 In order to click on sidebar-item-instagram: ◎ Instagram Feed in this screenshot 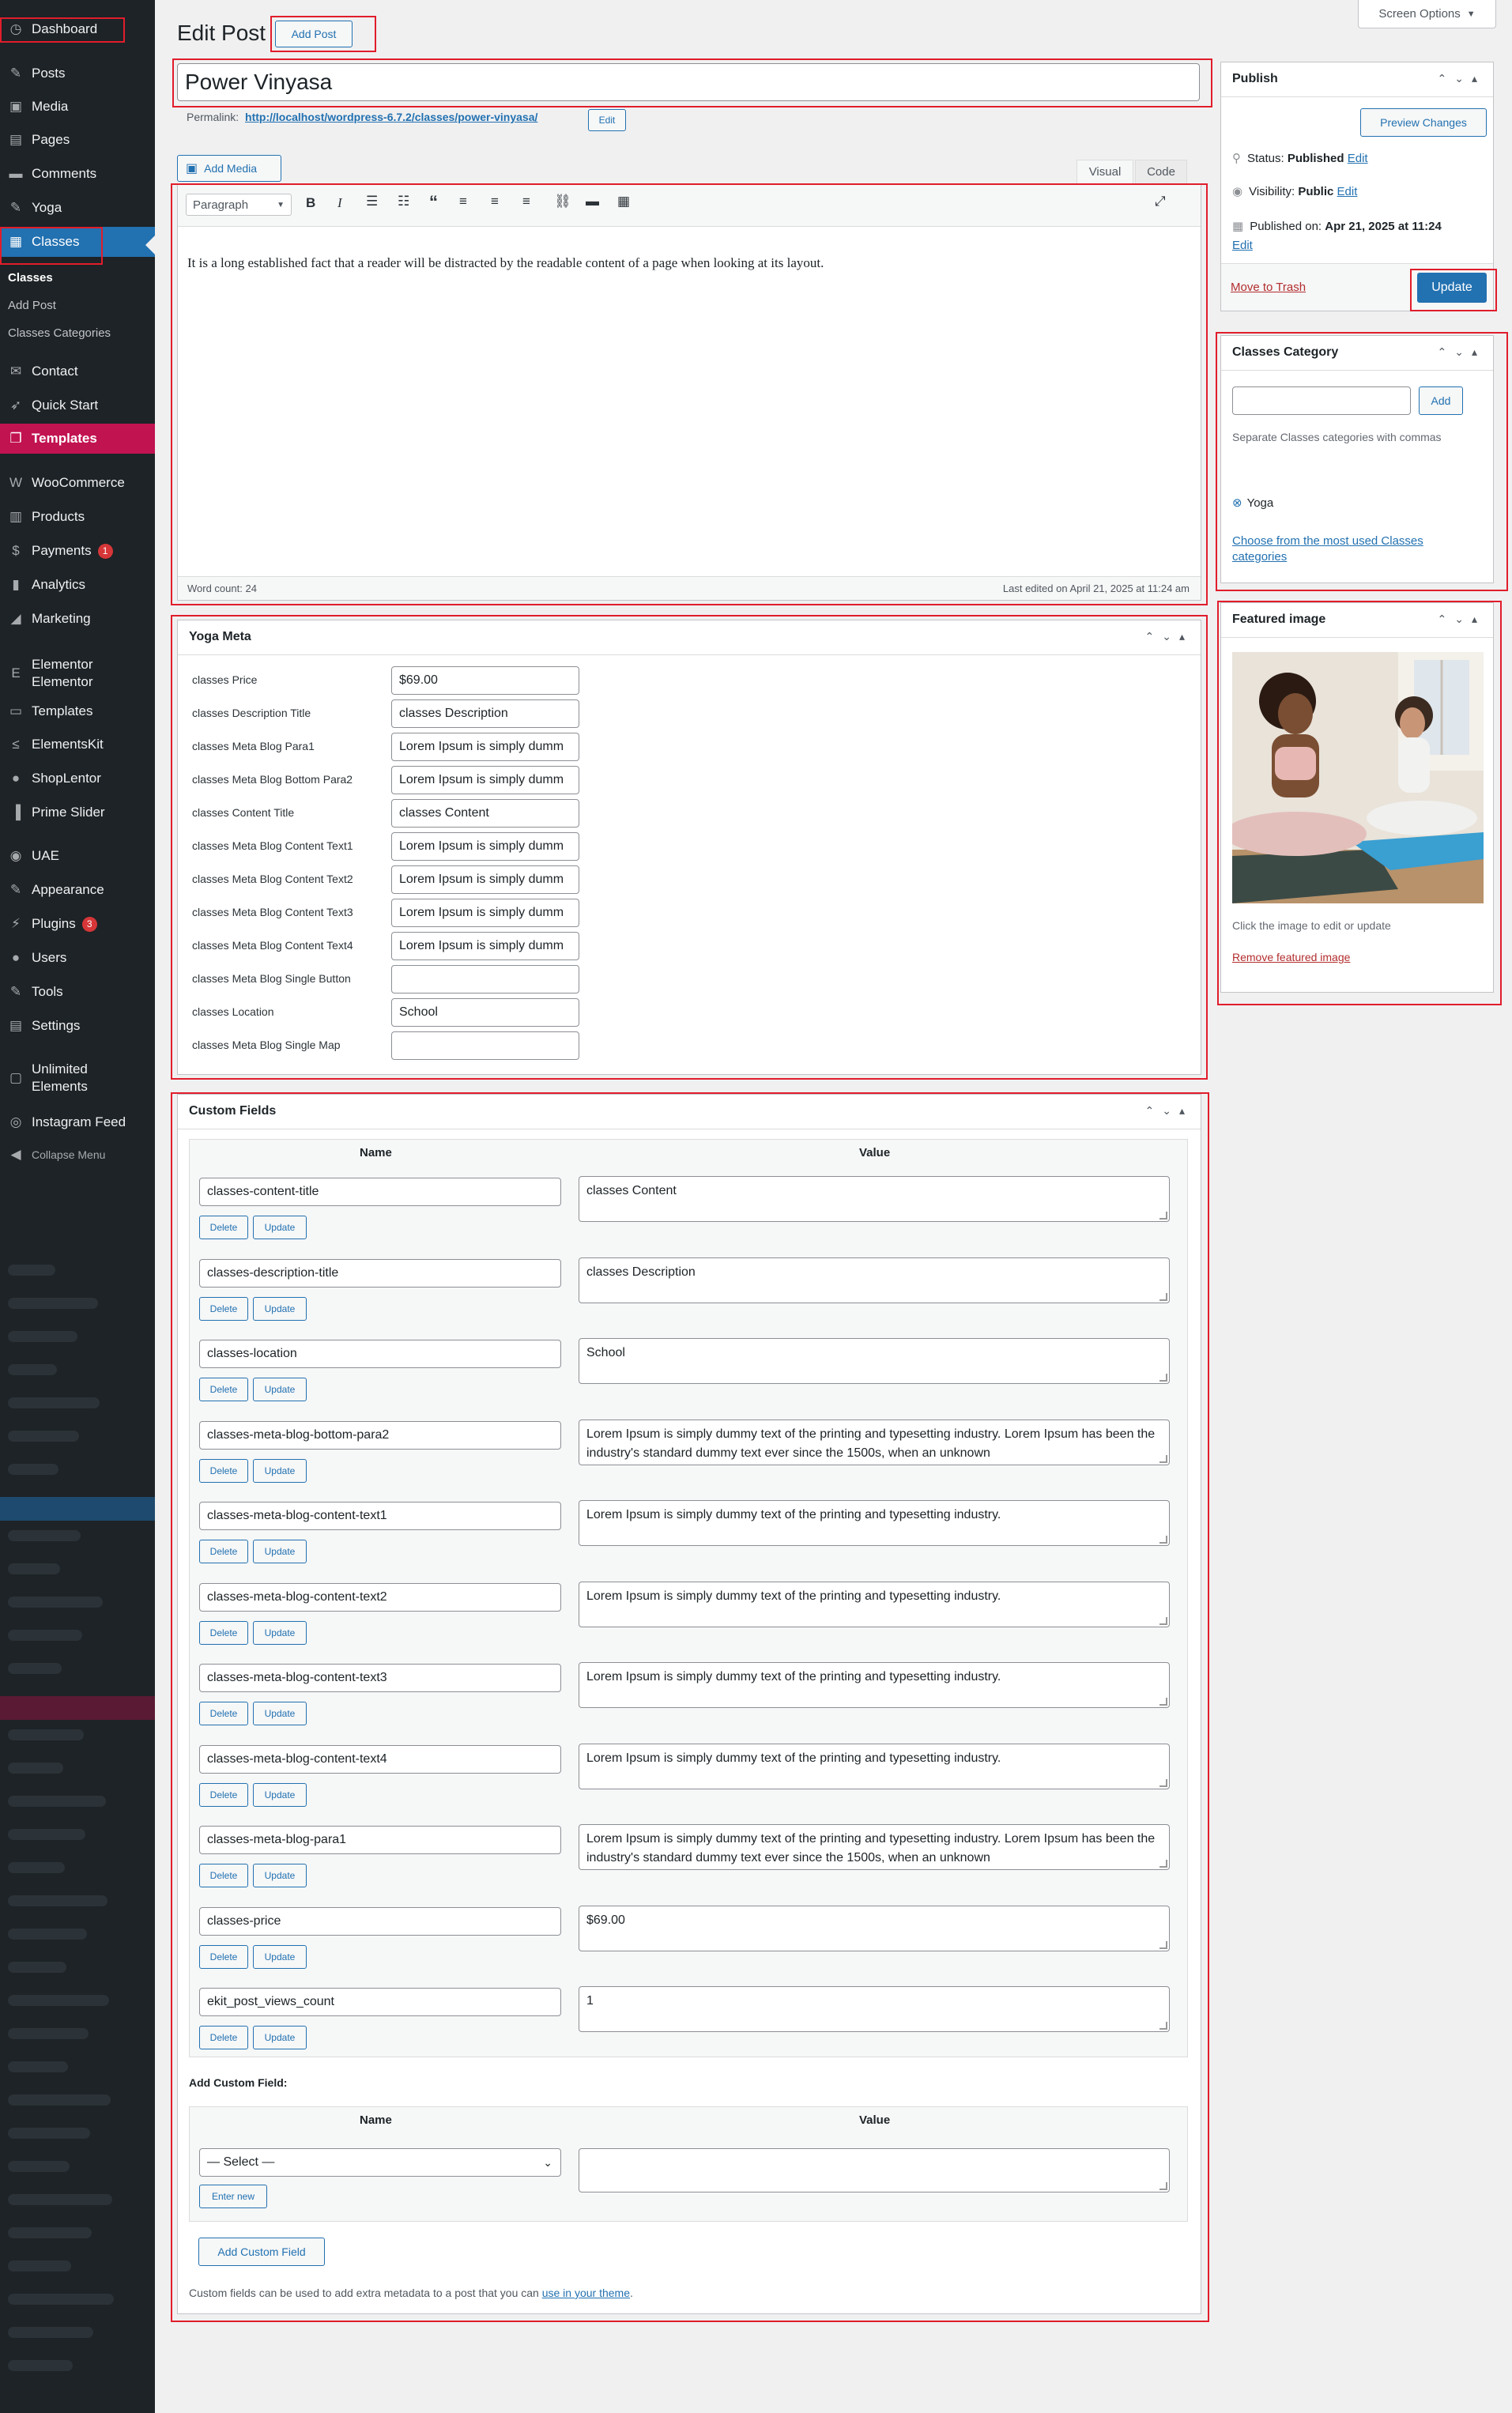, I will do `click(77, 1122)`.